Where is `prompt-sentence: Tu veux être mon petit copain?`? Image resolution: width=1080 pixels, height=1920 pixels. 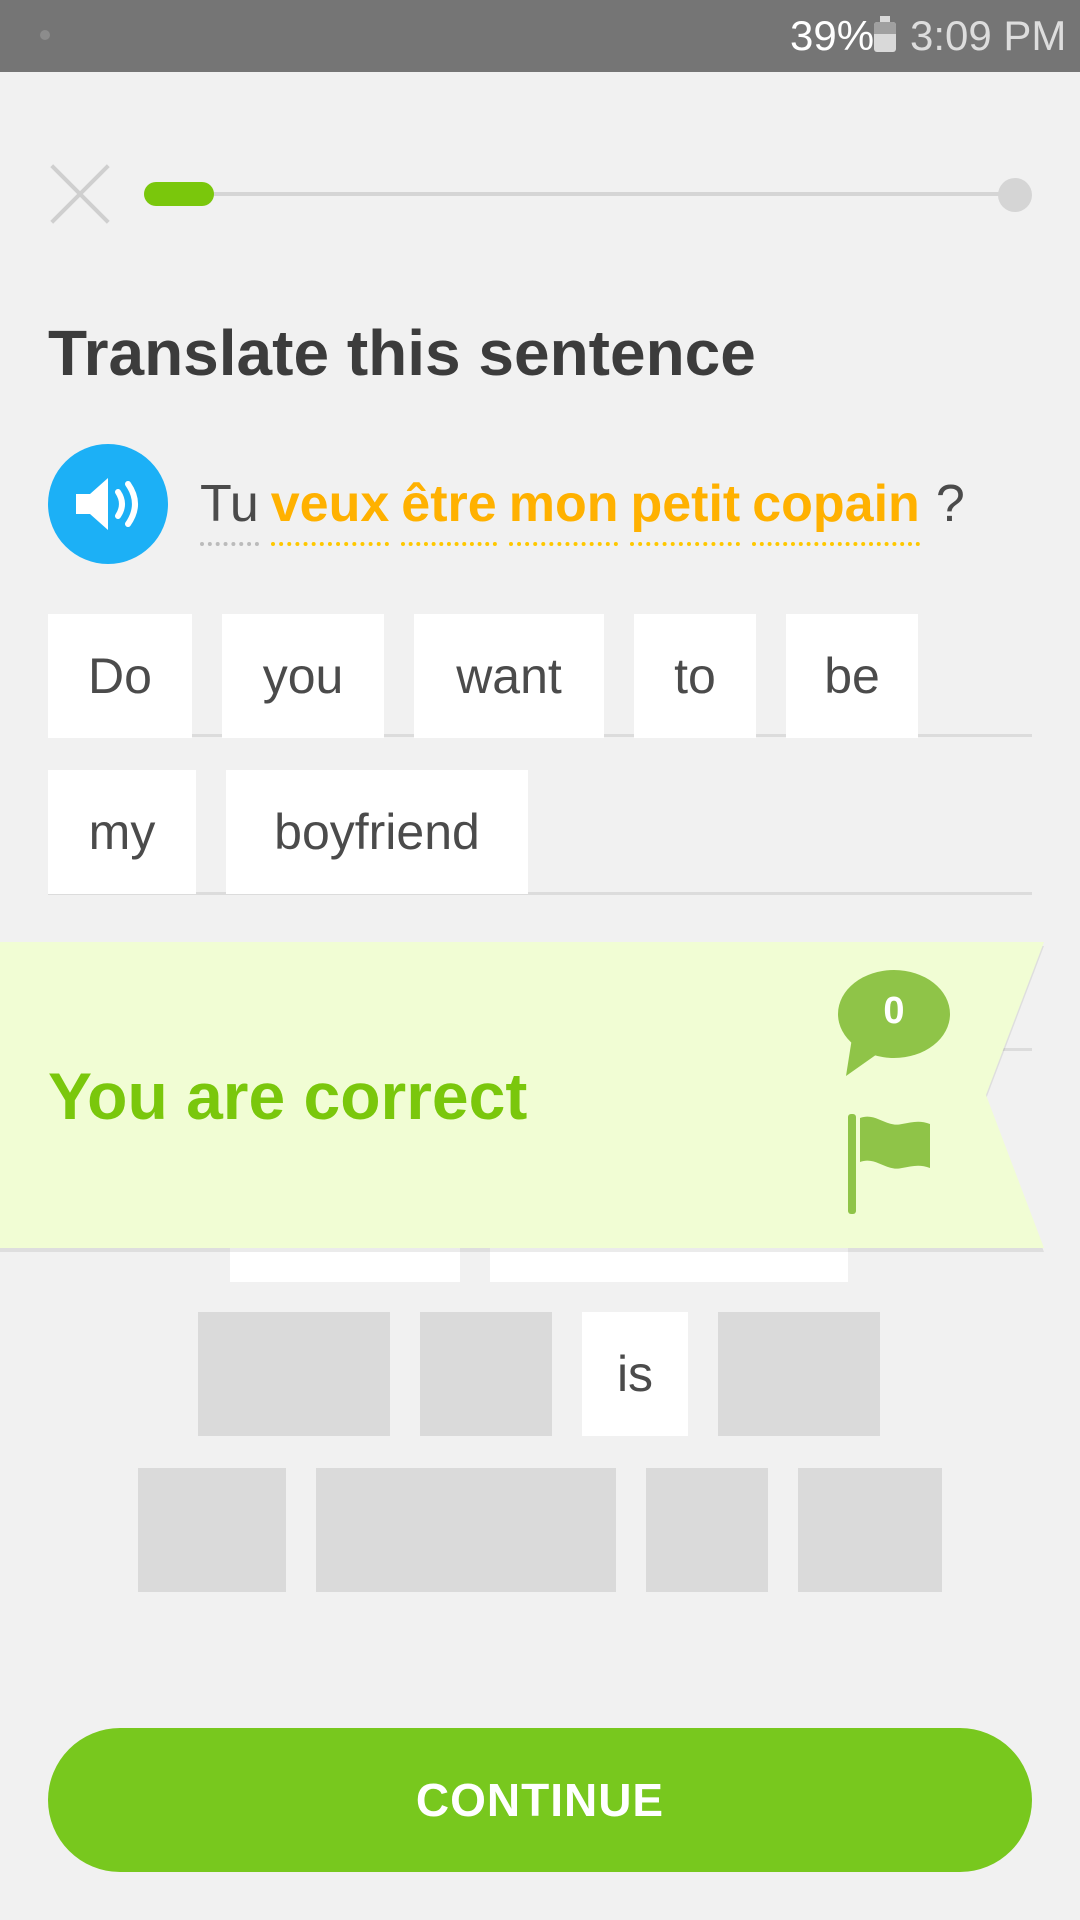
prompt-sentence: Tu veux être mon petit copain? is located at coordinates (582, 510).